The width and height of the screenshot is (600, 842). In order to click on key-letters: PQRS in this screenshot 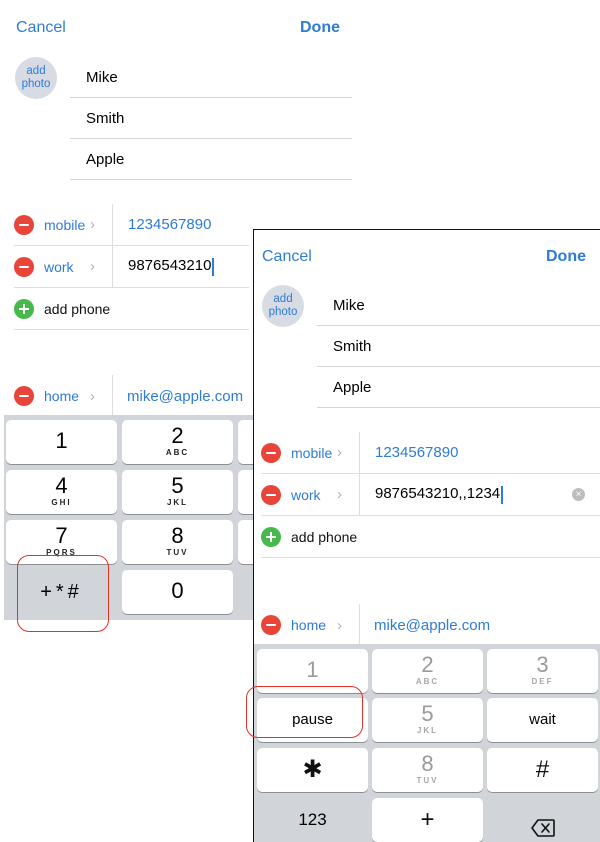, I will do `click(61, 552)`.